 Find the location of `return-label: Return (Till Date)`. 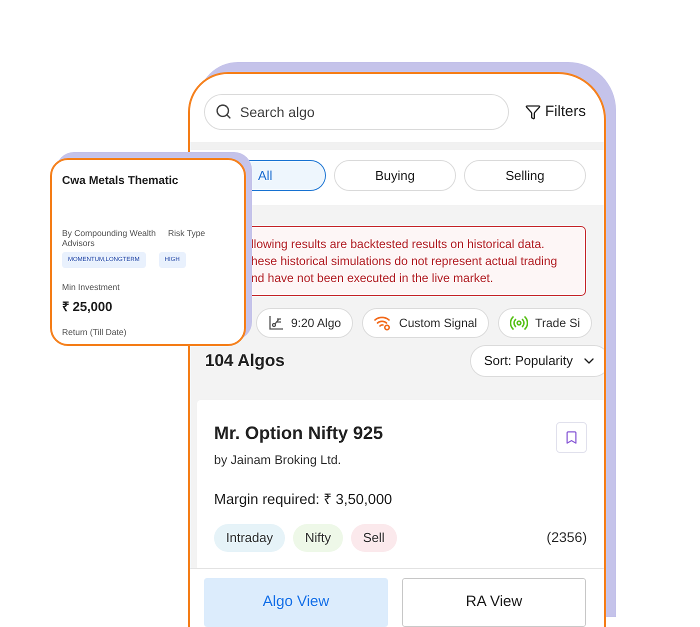

return-label: Return (Till Date) is located at coordinates (95, 332).